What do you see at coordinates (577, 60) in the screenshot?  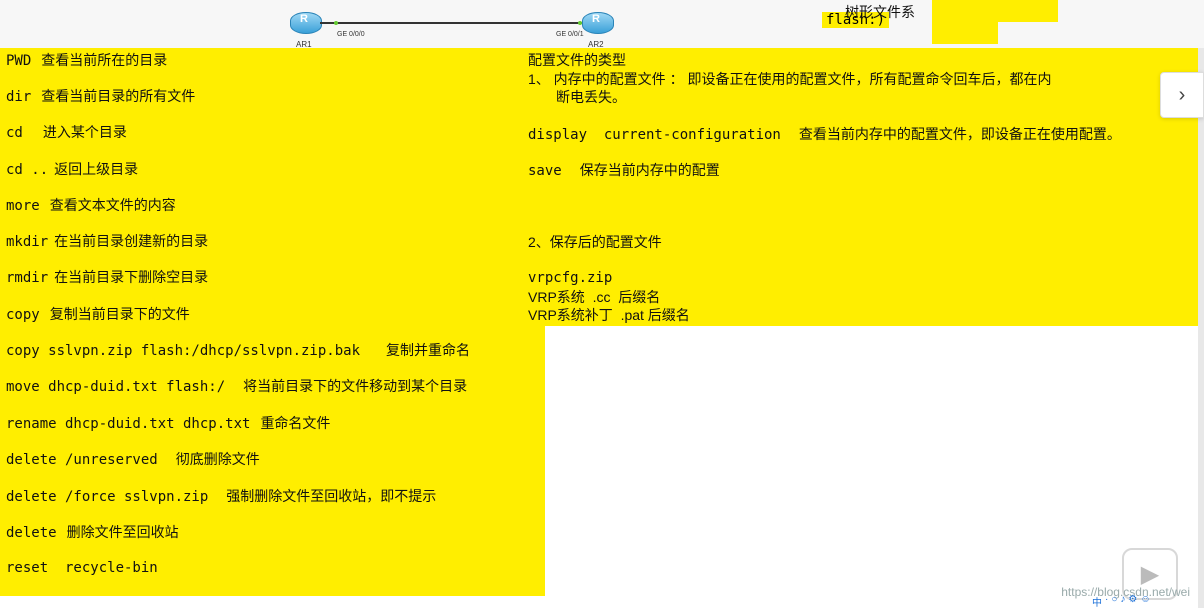 I see `config-types-title: 配置文件的类型` at bounding box center [577, 60].